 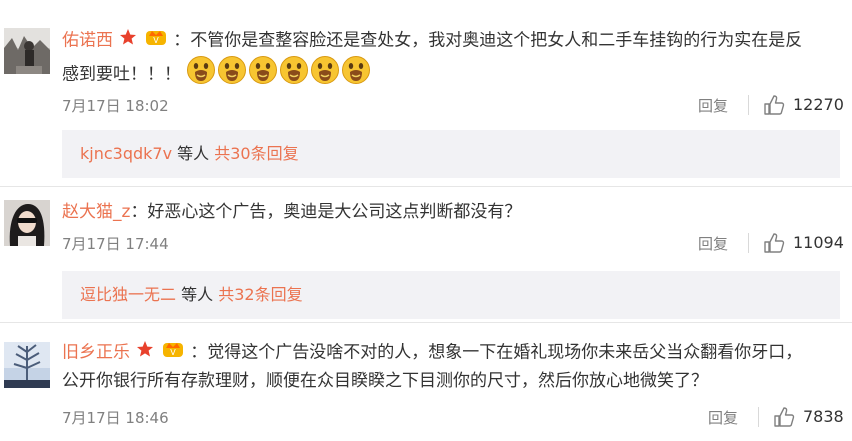 I want to click on comment-text-cont: 公开你银行所有存款理财，顺便在众目睽睽之下目测你的尺寸，然后你放心地微笑了？, so click(x=385, y=381).